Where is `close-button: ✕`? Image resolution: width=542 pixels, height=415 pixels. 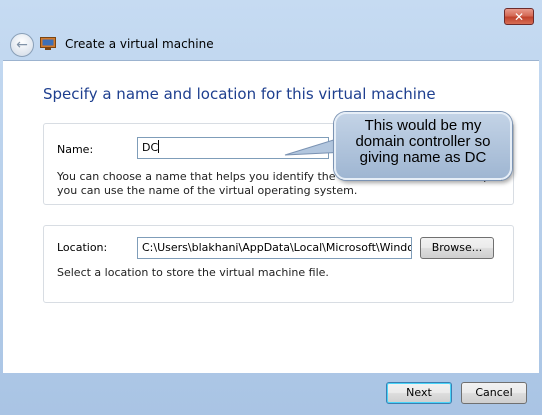
close-button: ✕ is located at coordinates (519, 16).